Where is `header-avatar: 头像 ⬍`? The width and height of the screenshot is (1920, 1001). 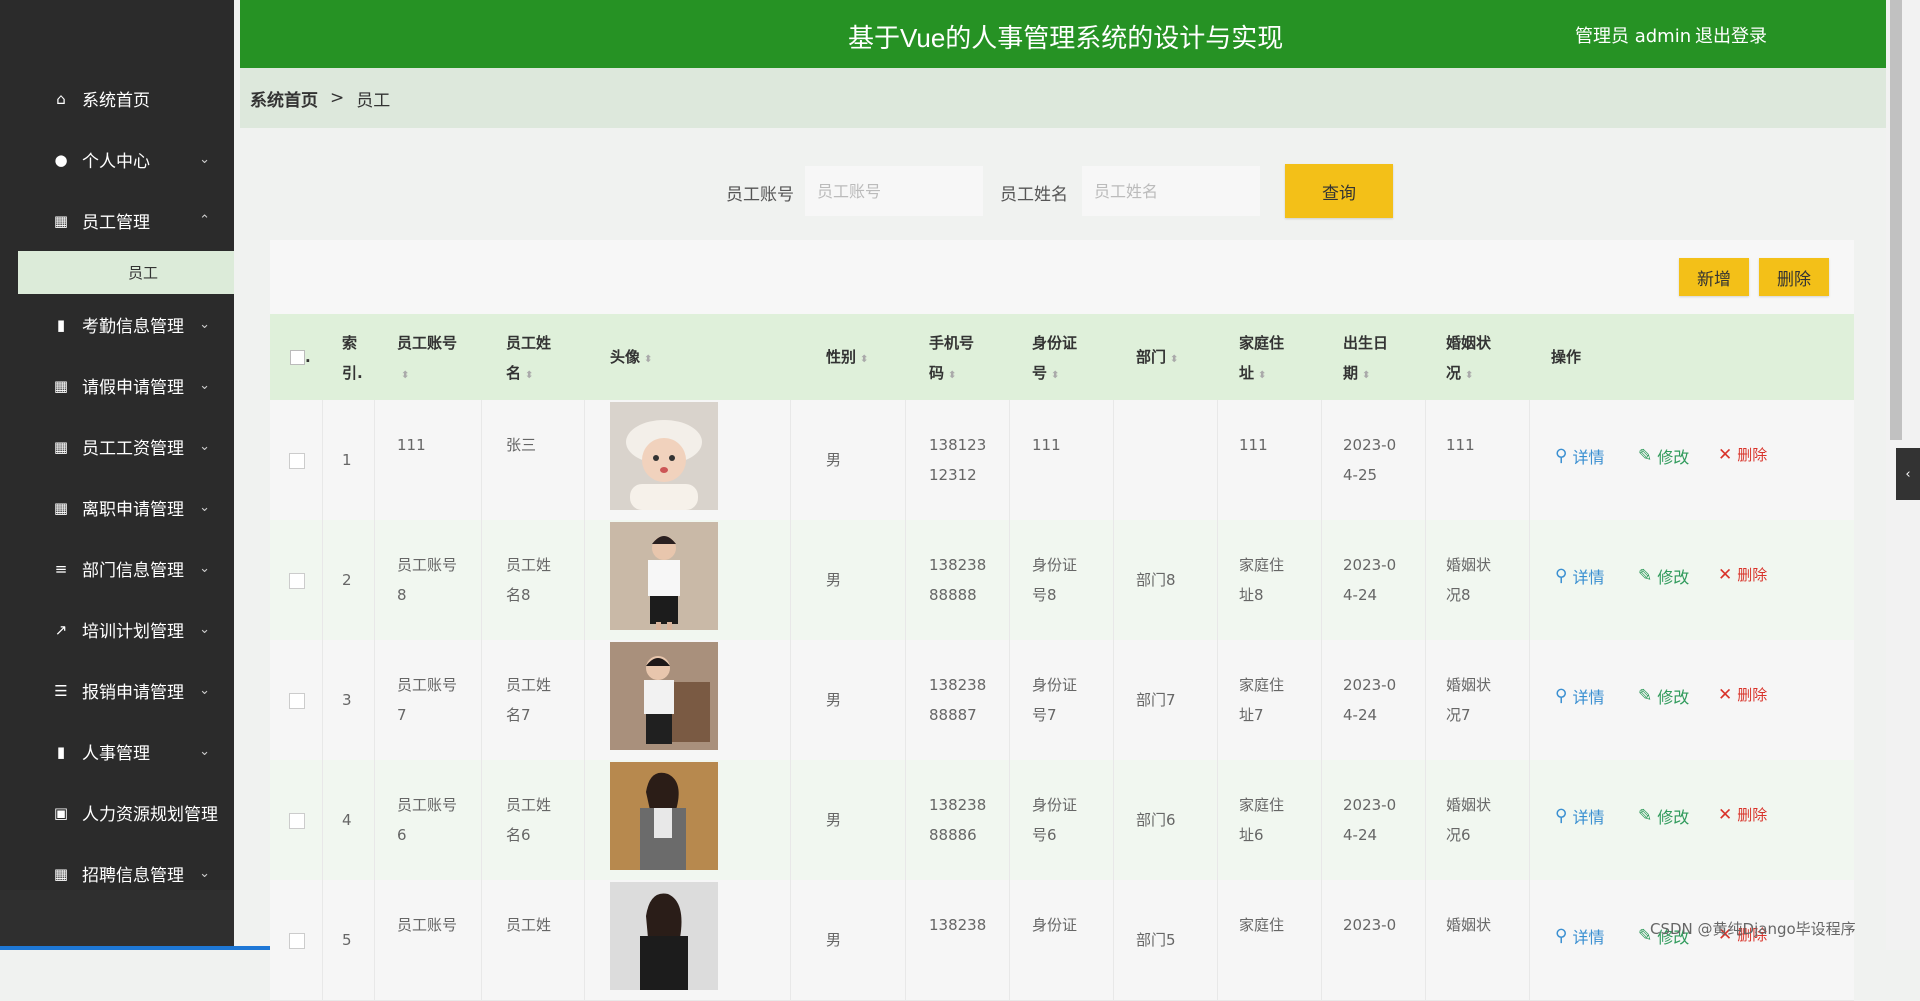
header-avatar: 头像 ⬍ is located at coordinates (631, 358).